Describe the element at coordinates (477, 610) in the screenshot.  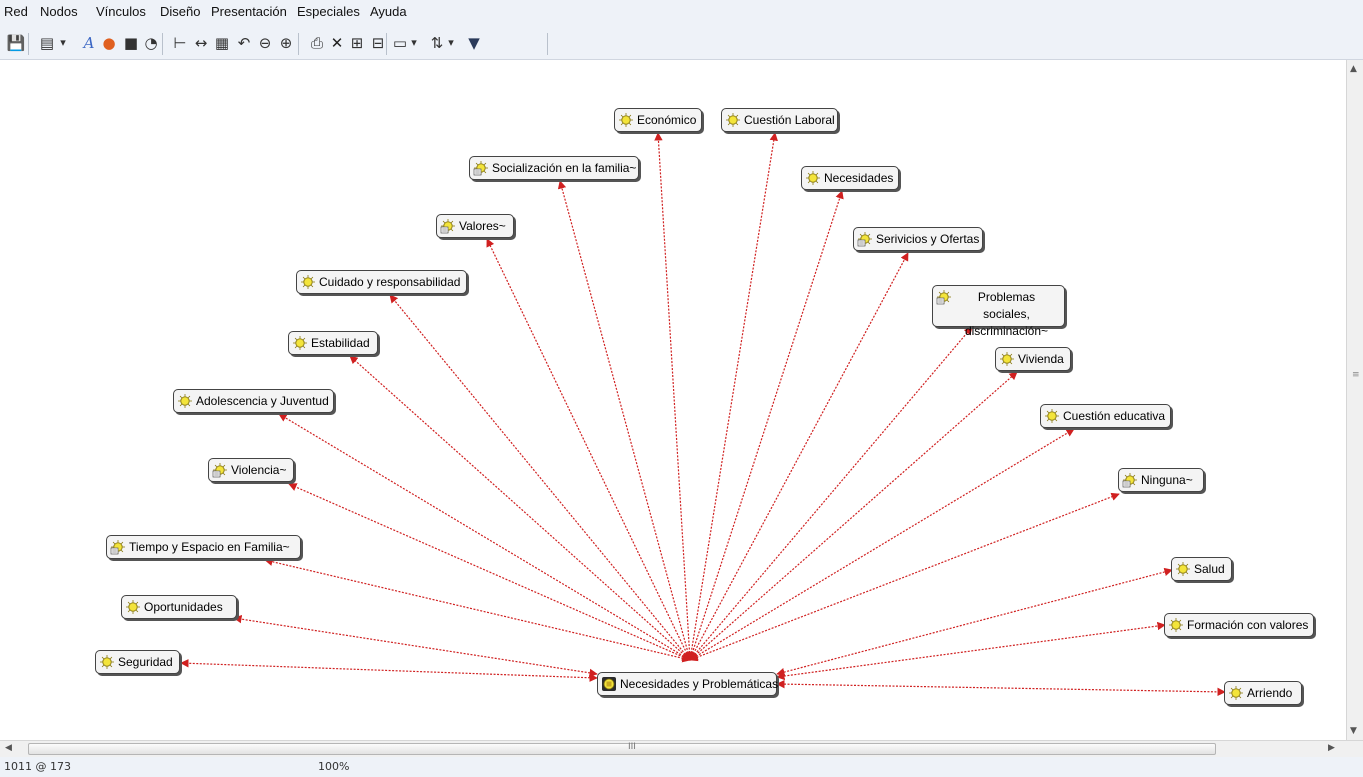
I see `edge-tiempo` at that location.